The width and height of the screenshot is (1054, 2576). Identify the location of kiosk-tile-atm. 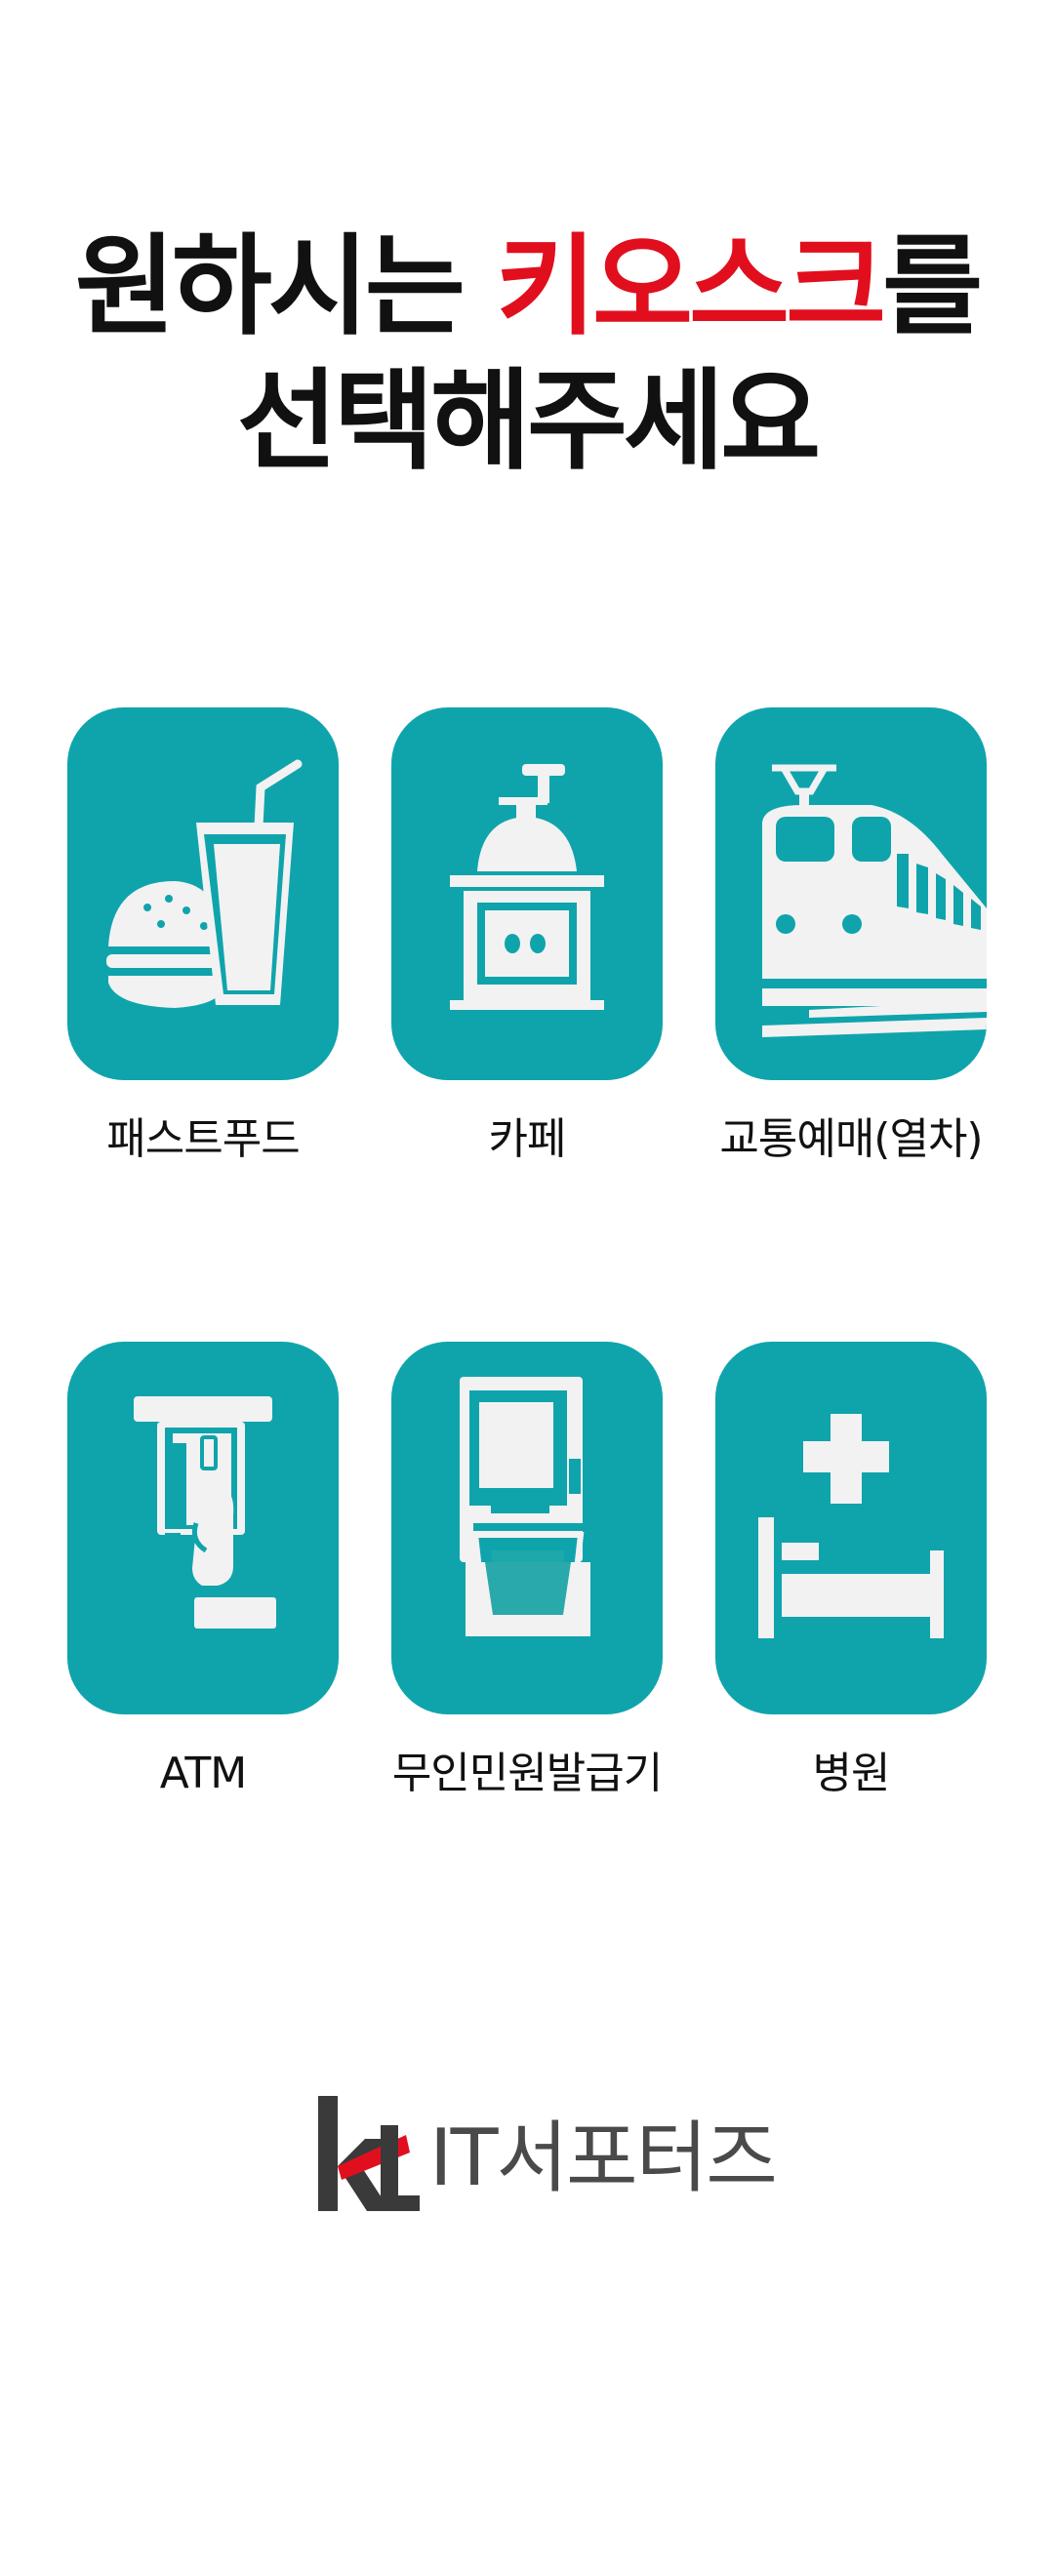
(203, 1528).